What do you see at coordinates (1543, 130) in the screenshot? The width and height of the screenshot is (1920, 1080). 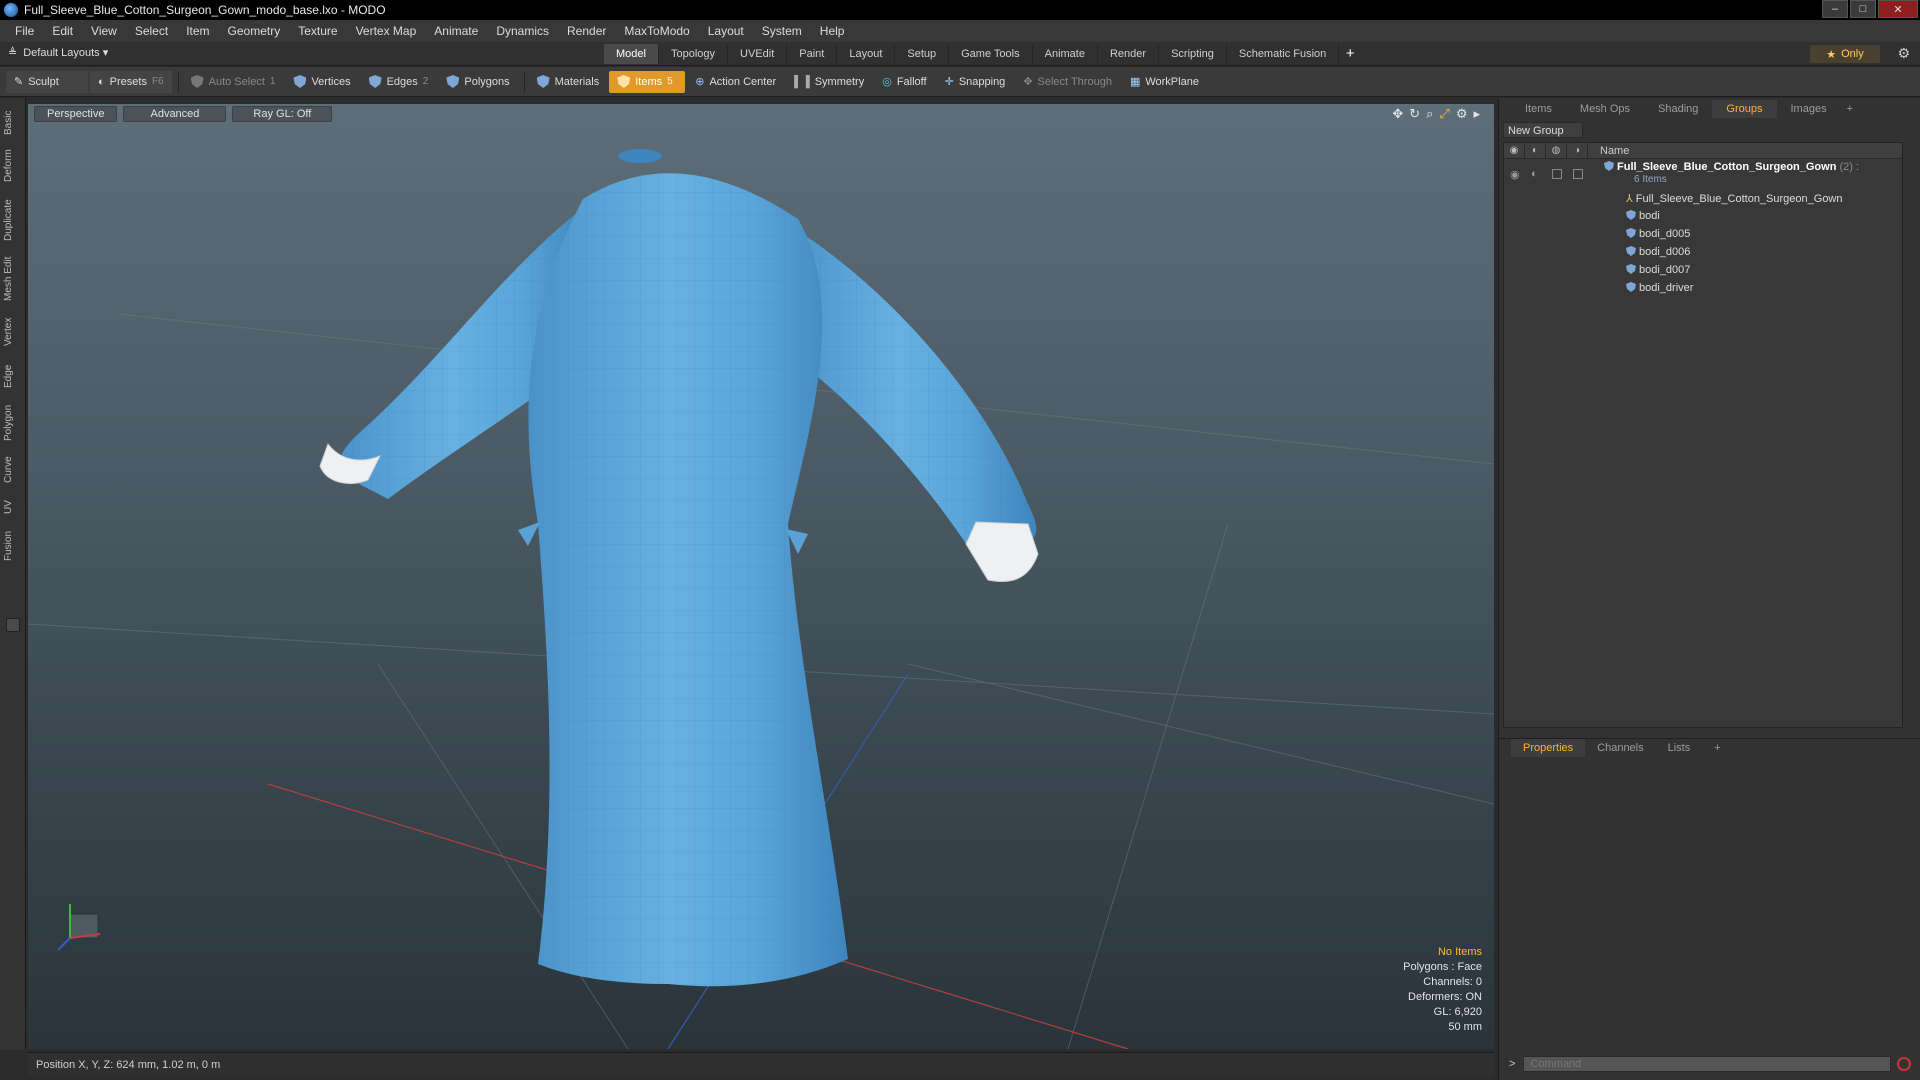 I see `new-group-button: New Group` at bounding box center [1543, 130].